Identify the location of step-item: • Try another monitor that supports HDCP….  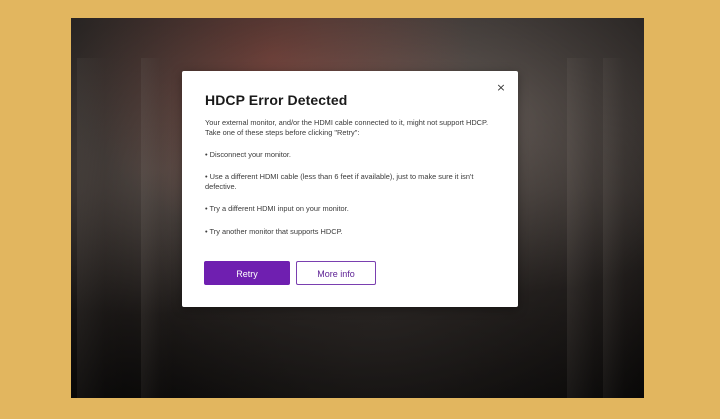
(274, 231).